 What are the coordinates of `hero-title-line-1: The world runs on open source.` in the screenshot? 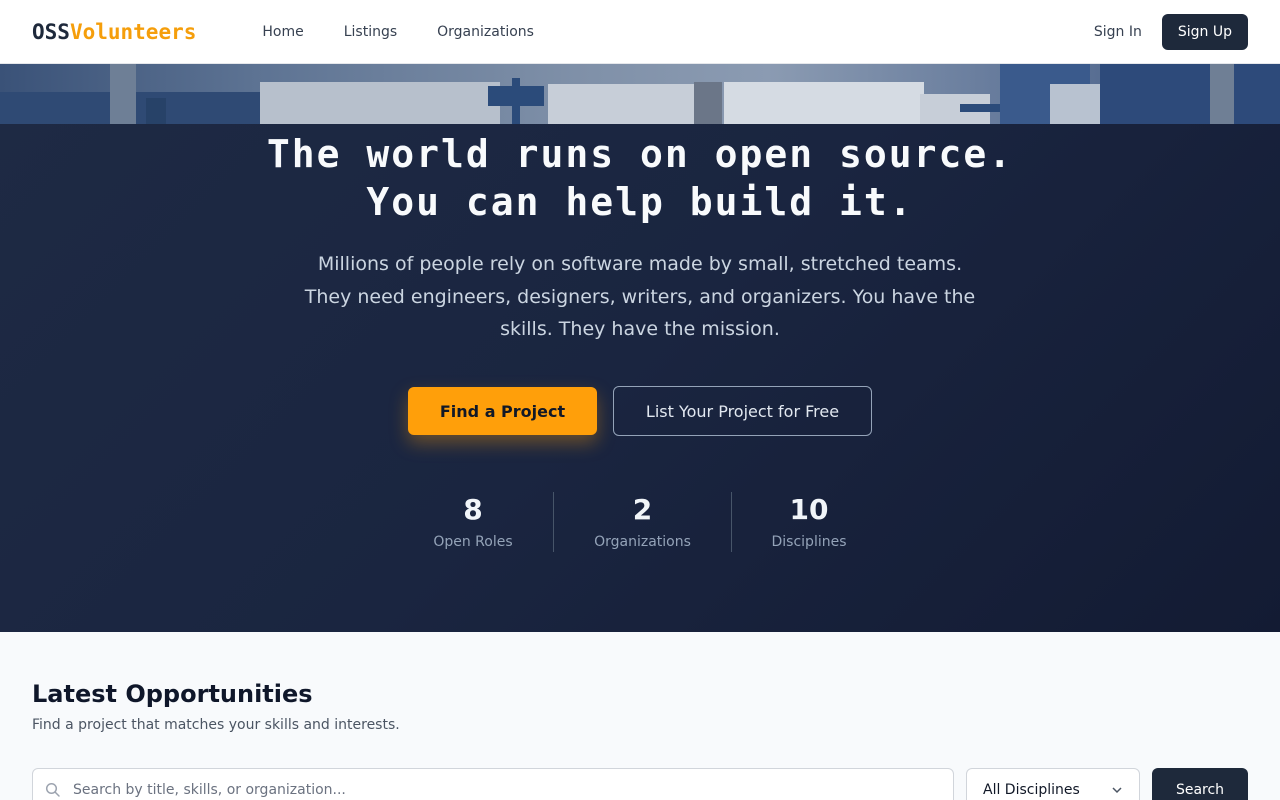 It's located at (640, 154).